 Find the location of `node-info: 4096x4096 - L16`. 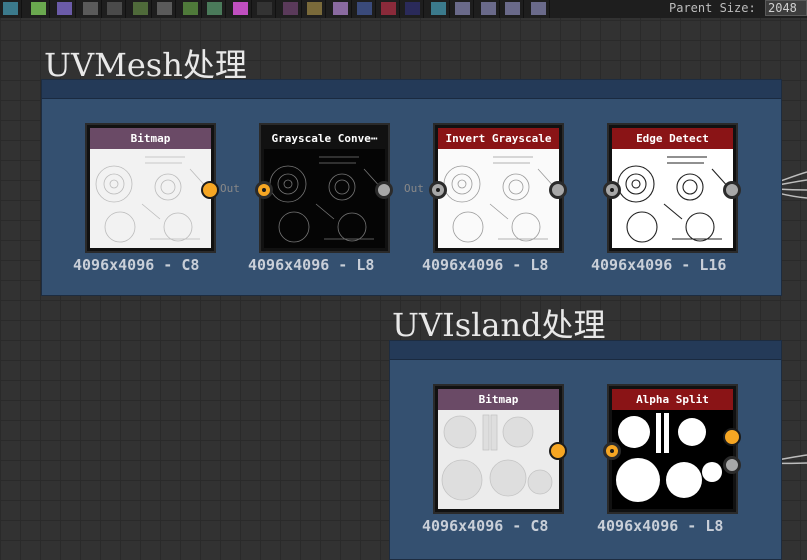

node-info: 4096x4096 - L16 is located at coordinates (658, 265).